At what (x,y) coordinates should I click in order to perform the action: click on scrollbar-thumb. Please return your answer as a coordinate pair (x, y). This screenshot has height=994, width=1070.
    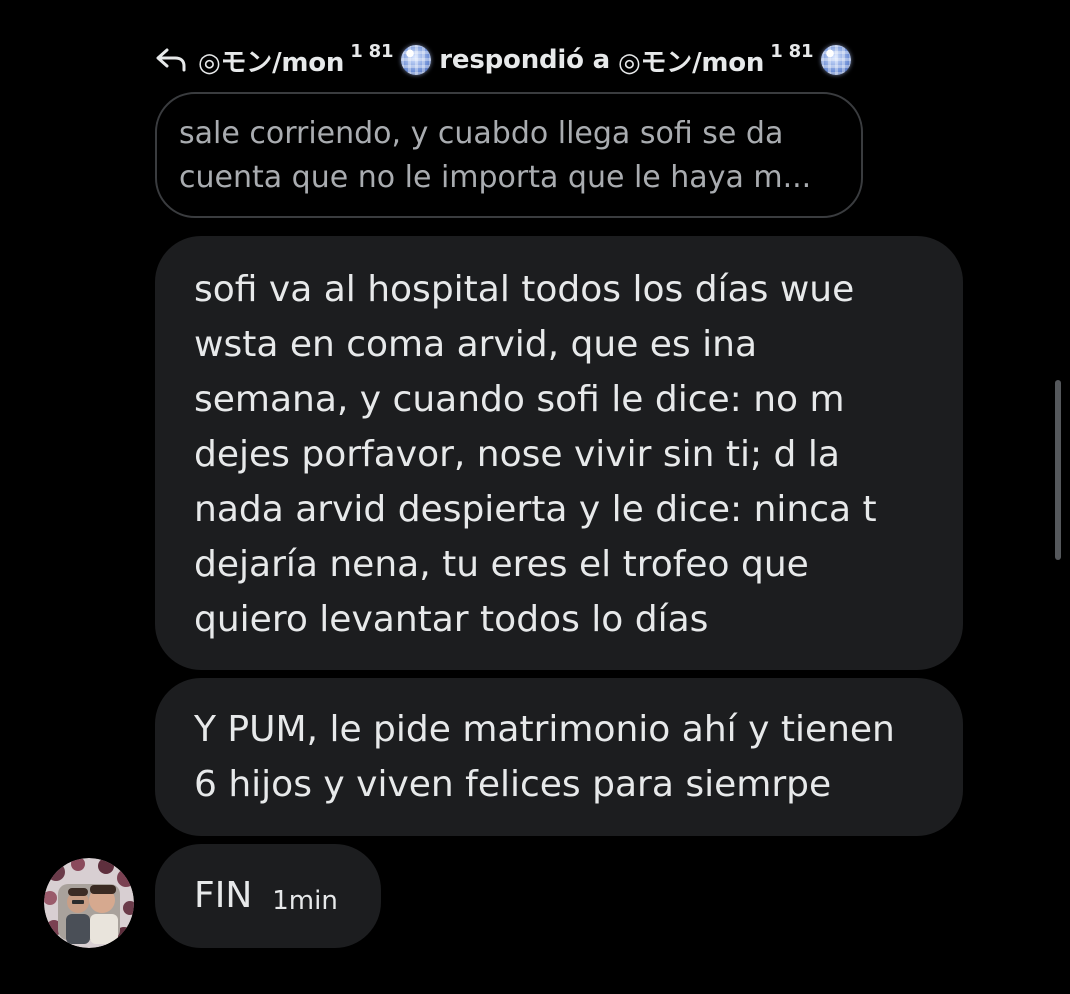
    Looking at the image, I should click on (1058, 470).